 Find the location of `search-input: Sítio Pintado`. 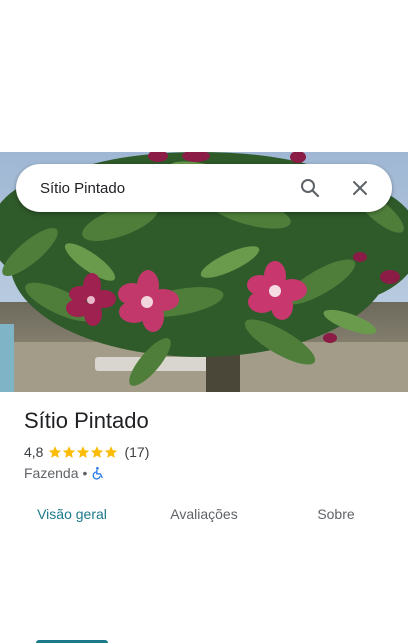

search-input: Sítio Pintado is located at coordinates (166, 188).